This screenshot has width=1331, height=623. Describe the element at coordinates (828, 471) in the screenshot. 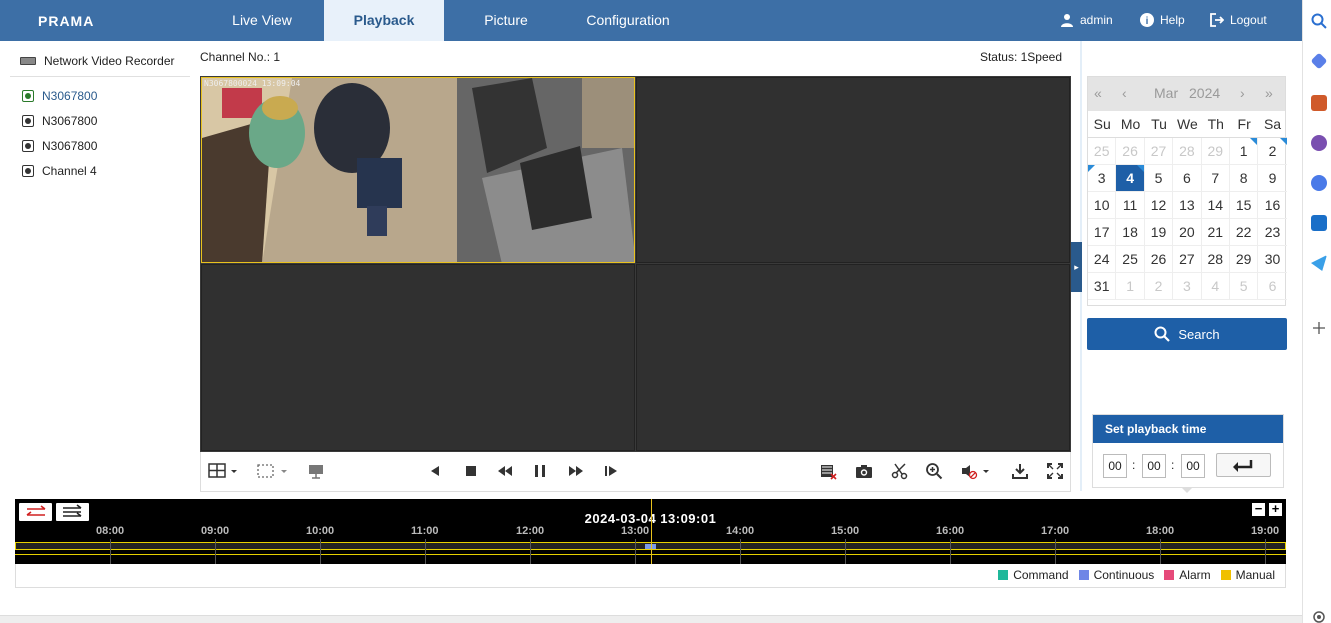

I see `clip-disabled-icon` at that location.